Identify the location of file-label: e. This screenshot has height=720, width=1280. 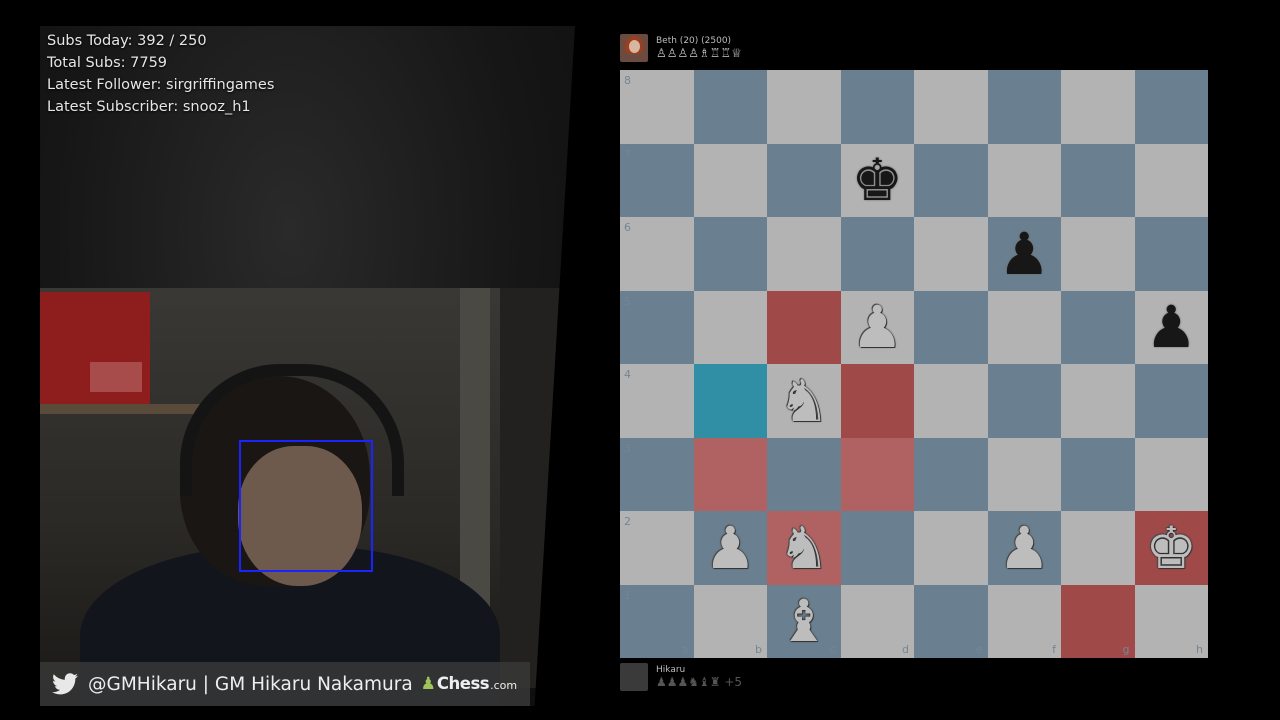
(979, 649).